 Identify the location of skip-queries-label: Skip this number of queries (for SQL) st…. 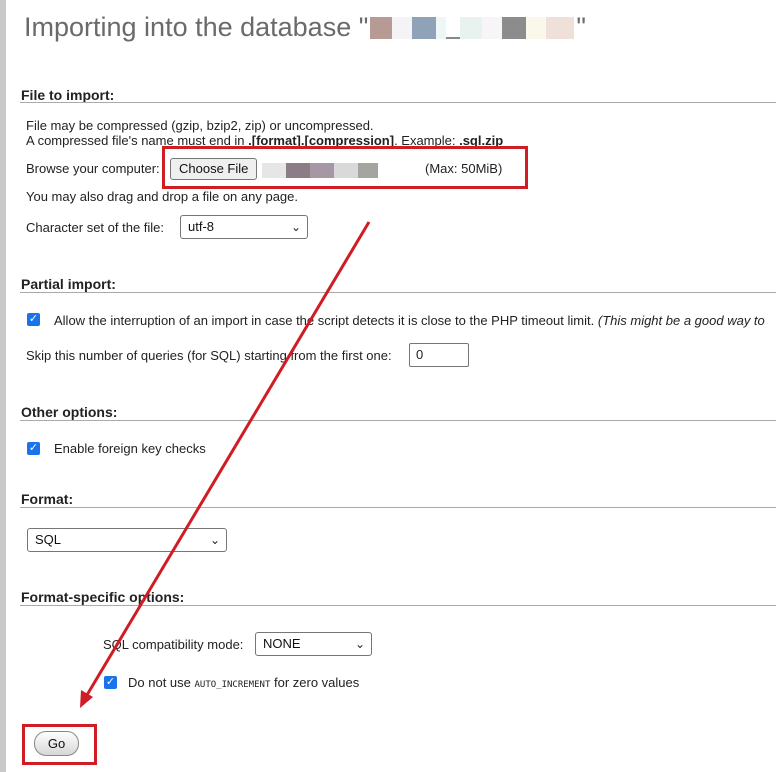
(209, 355).